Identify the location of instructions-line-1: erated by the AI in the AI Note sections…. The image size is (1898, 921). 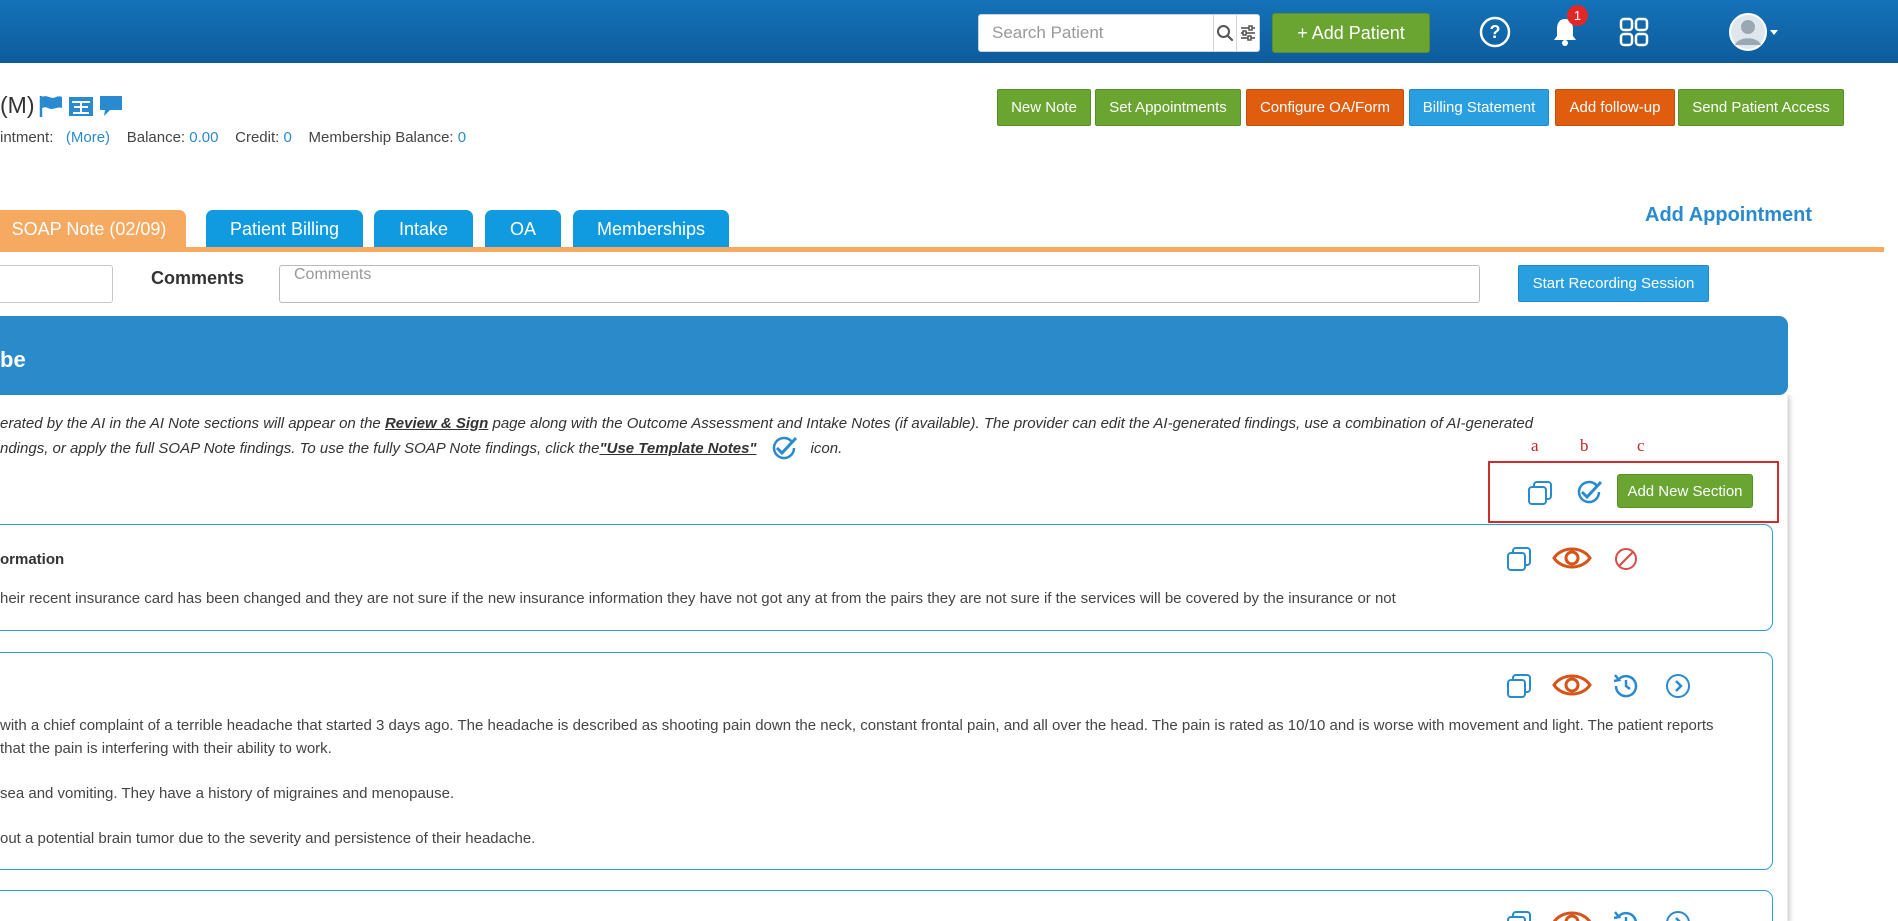
(767, 423).